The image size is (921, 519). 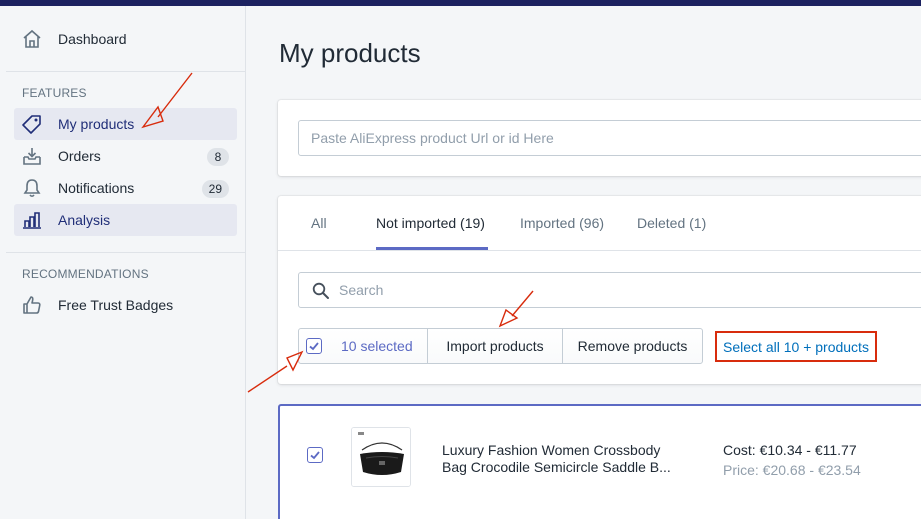 What do you see at coordinates (790, 450) in the screenshot?
I see `product-cost: Cost: €10.34 - €11.77` at bounding box center [790, 450].